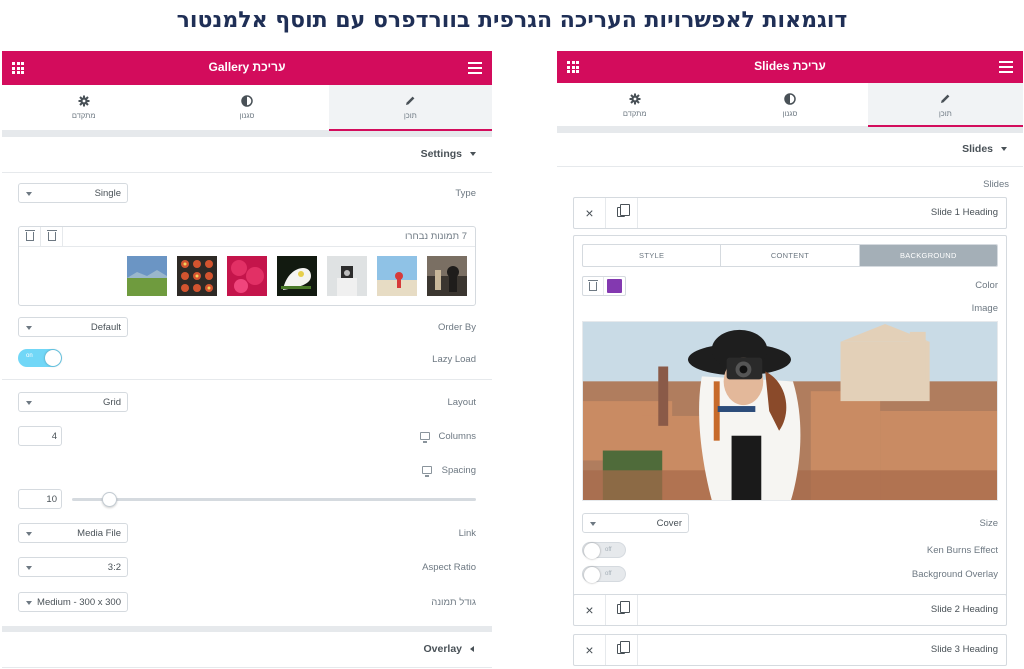  Describe the element at coordinates (51, 499) in the screenshot. I see `input-value: 10` at that location.